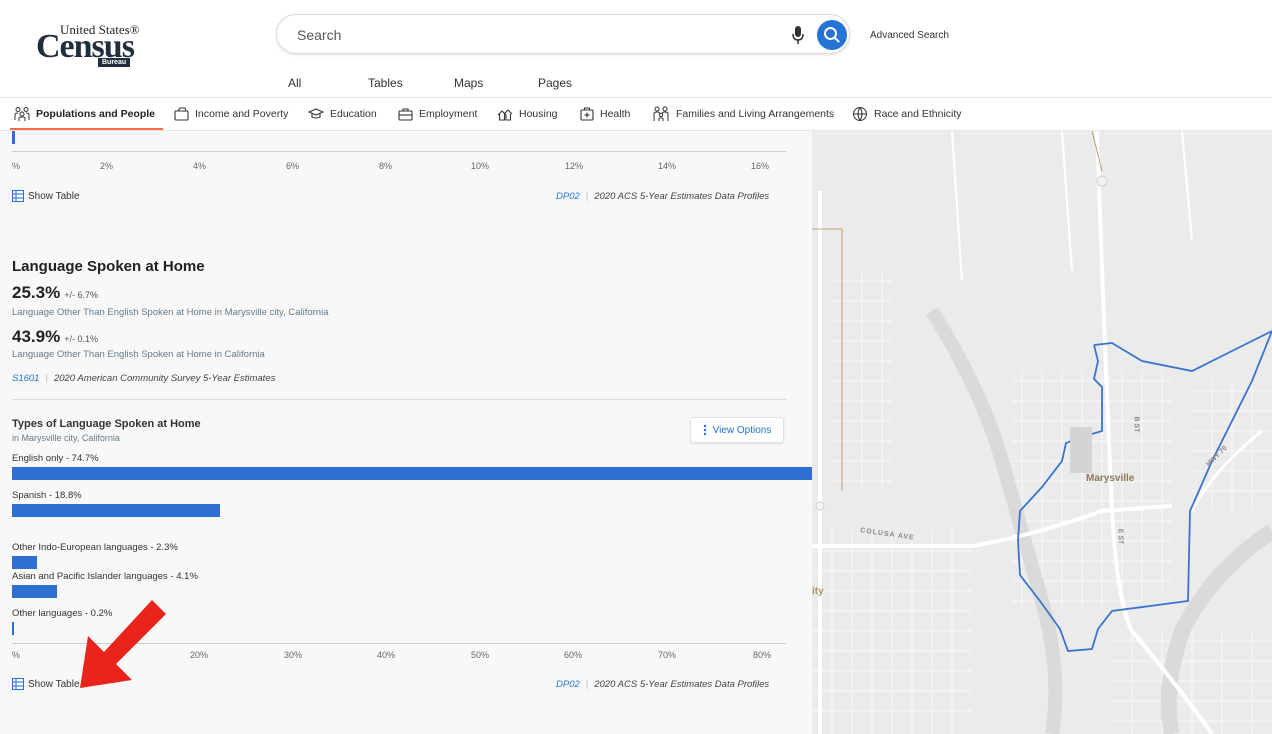  What do you see at coordinates (293, 166) in the screenshot?
I see `axis-tick: 6%` at bounding box center [293, 166].